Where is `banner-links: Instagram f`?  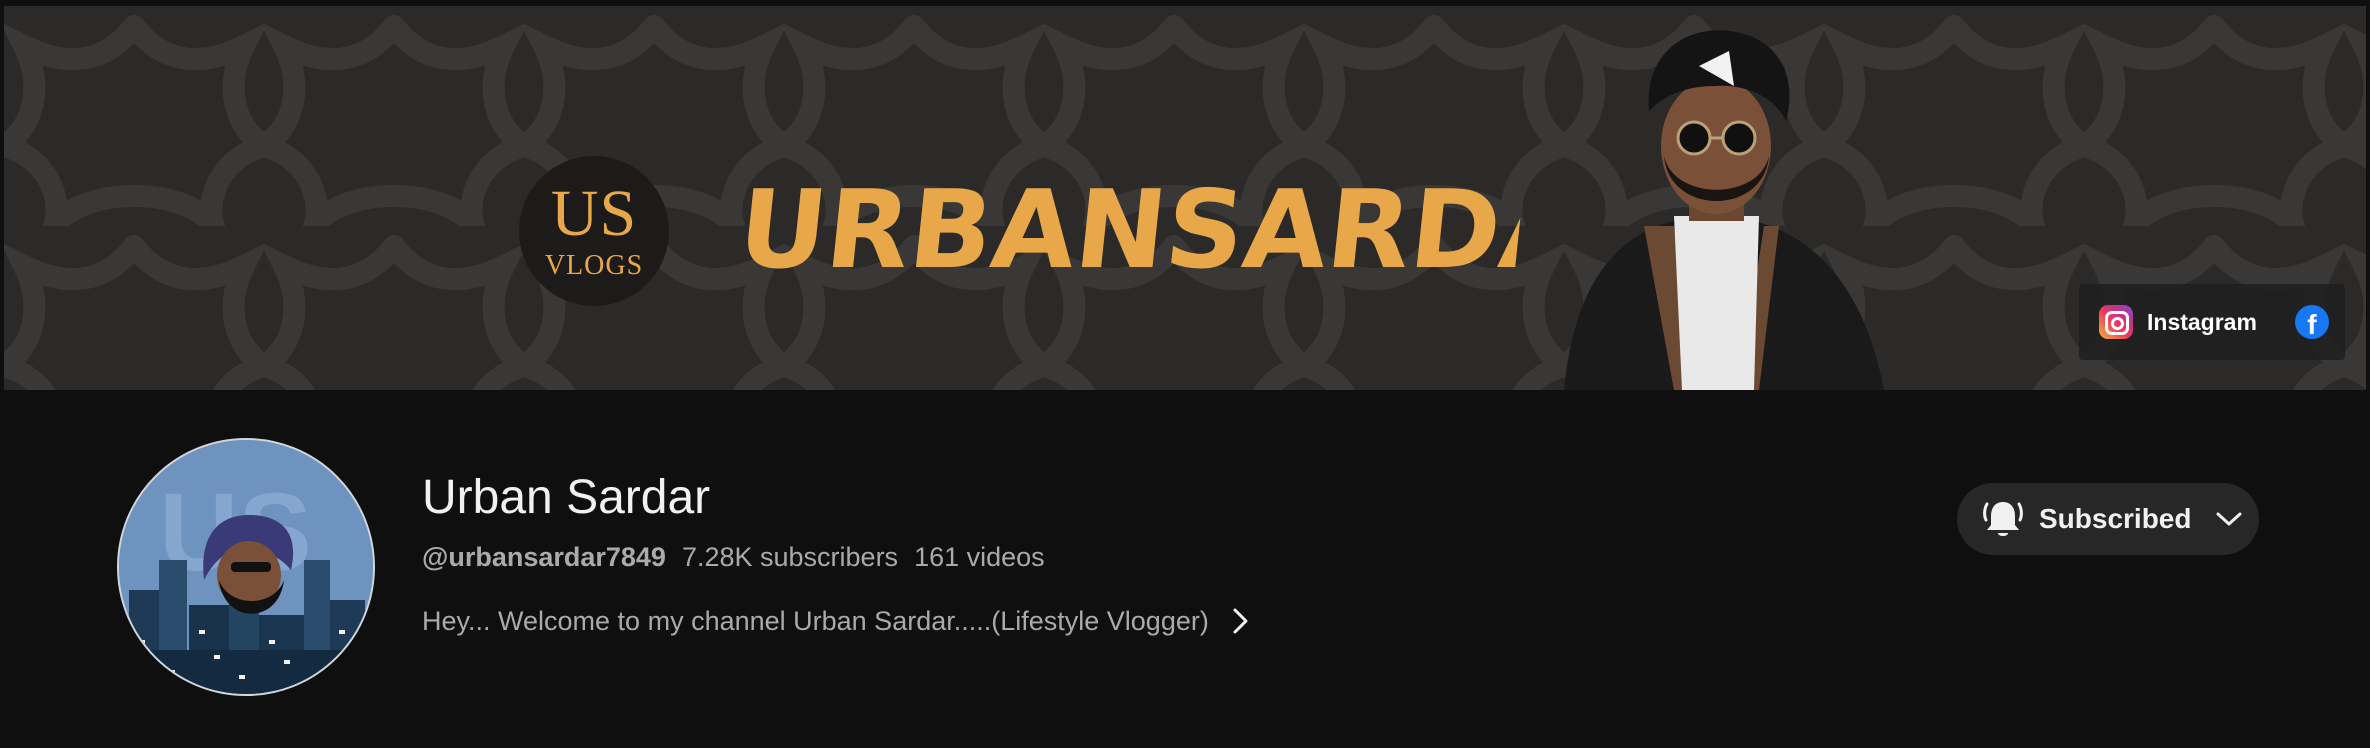 banner-links: Instagram f is located at coordinates (2212, 322).